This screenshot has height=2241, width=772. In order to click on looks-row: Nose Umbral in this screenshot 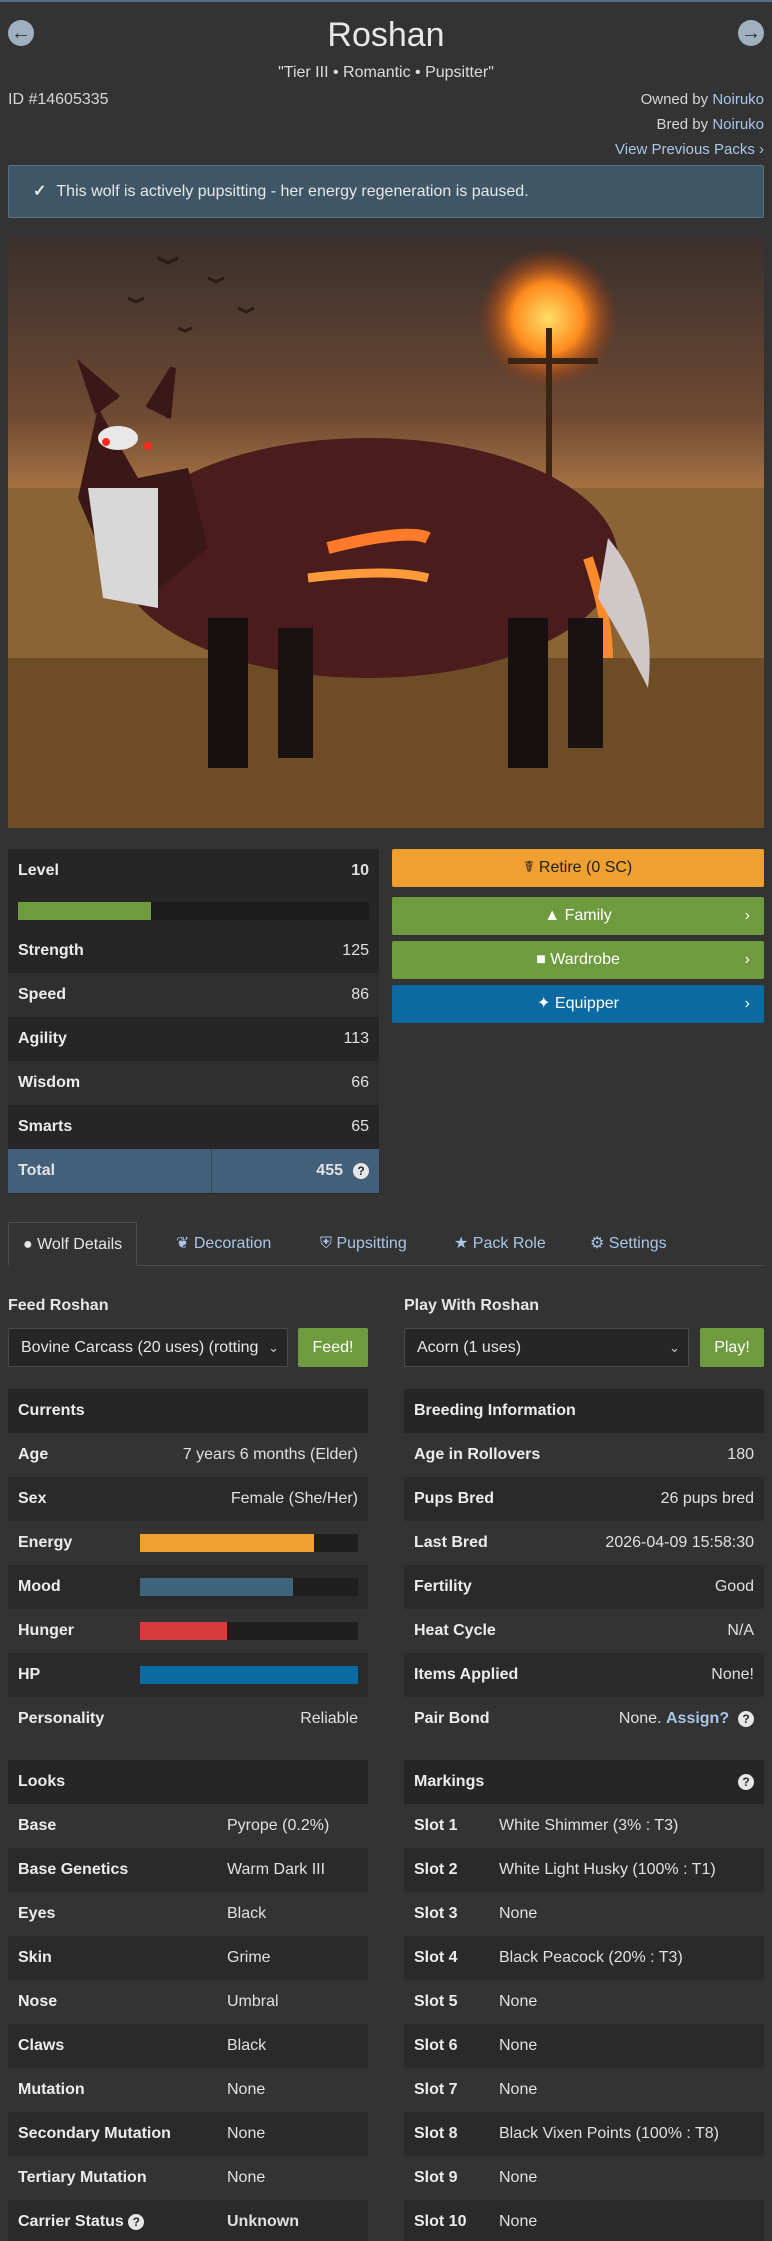, I will do `click(188, 2002)`.